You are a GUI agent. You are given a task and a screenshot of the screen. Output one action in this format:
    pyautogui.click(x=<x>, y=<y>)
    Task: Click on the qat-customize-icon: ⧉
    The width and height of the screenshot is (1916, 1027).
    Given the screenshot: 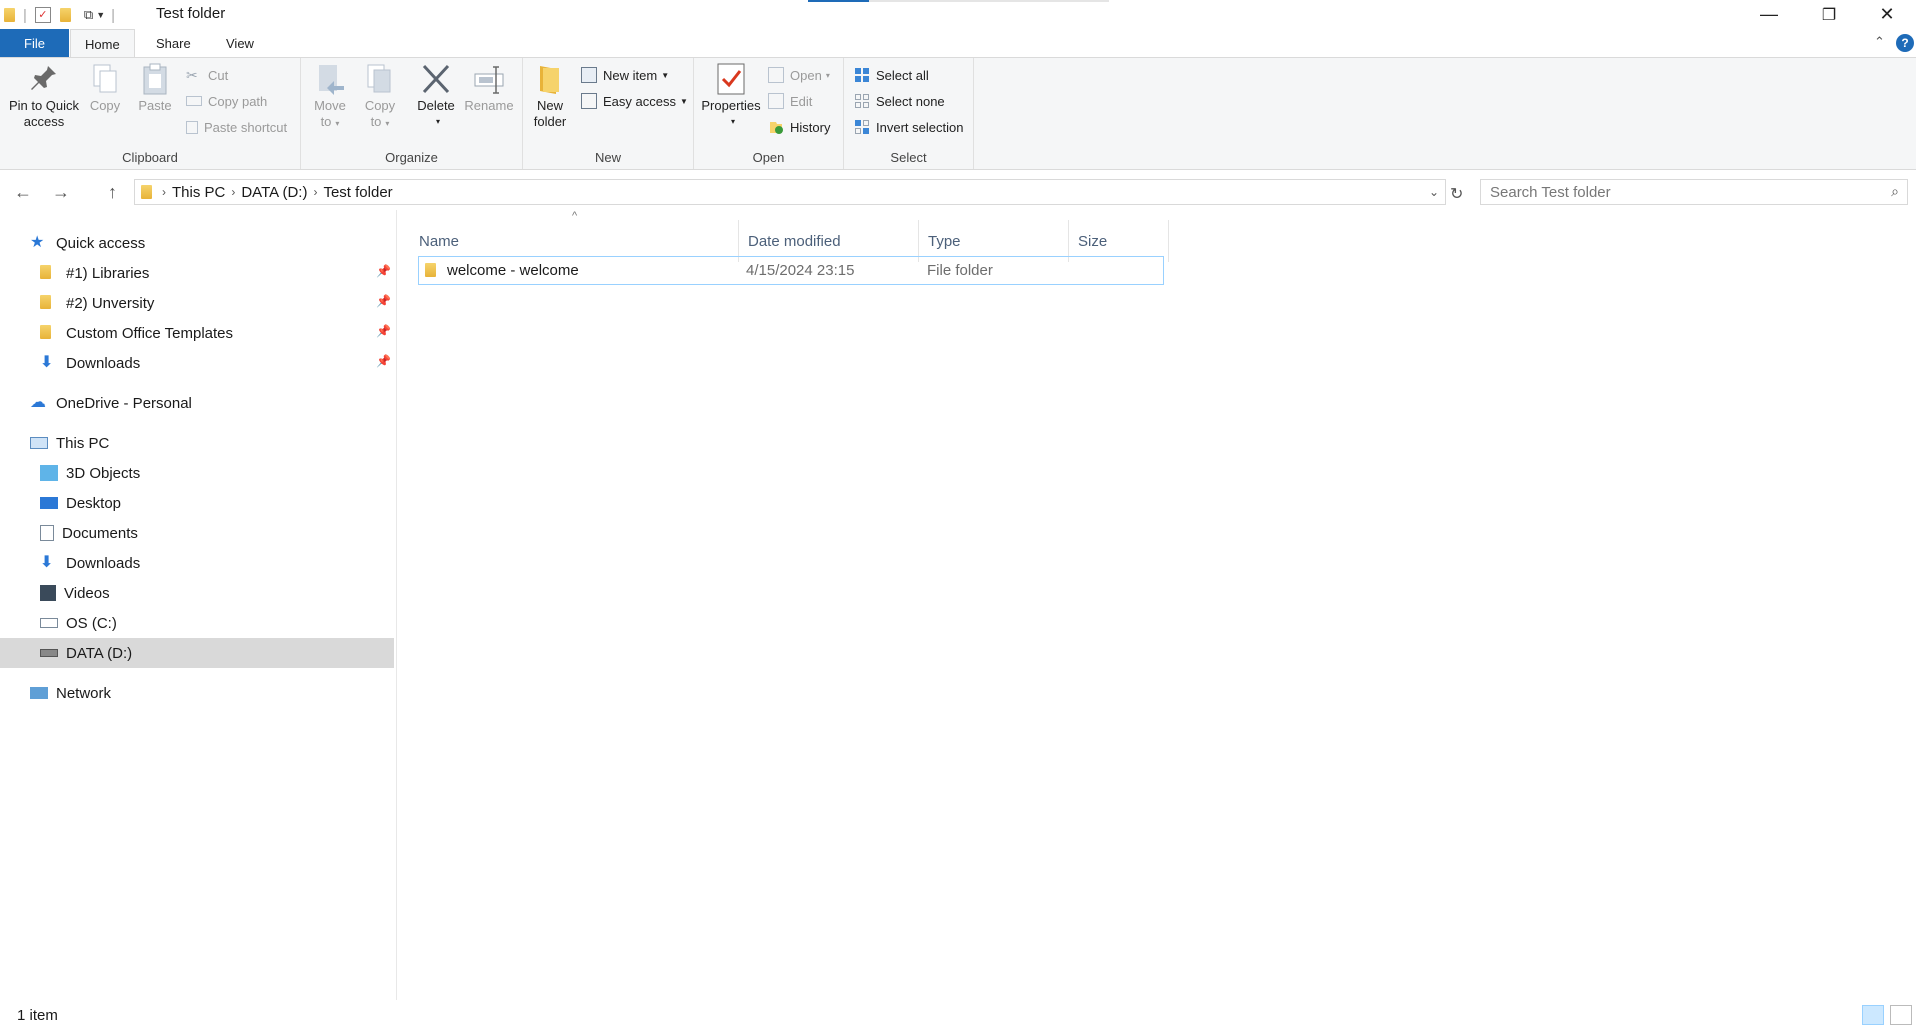 What is the action you would take?
    pyautogui.click(x=88, y=15)
    